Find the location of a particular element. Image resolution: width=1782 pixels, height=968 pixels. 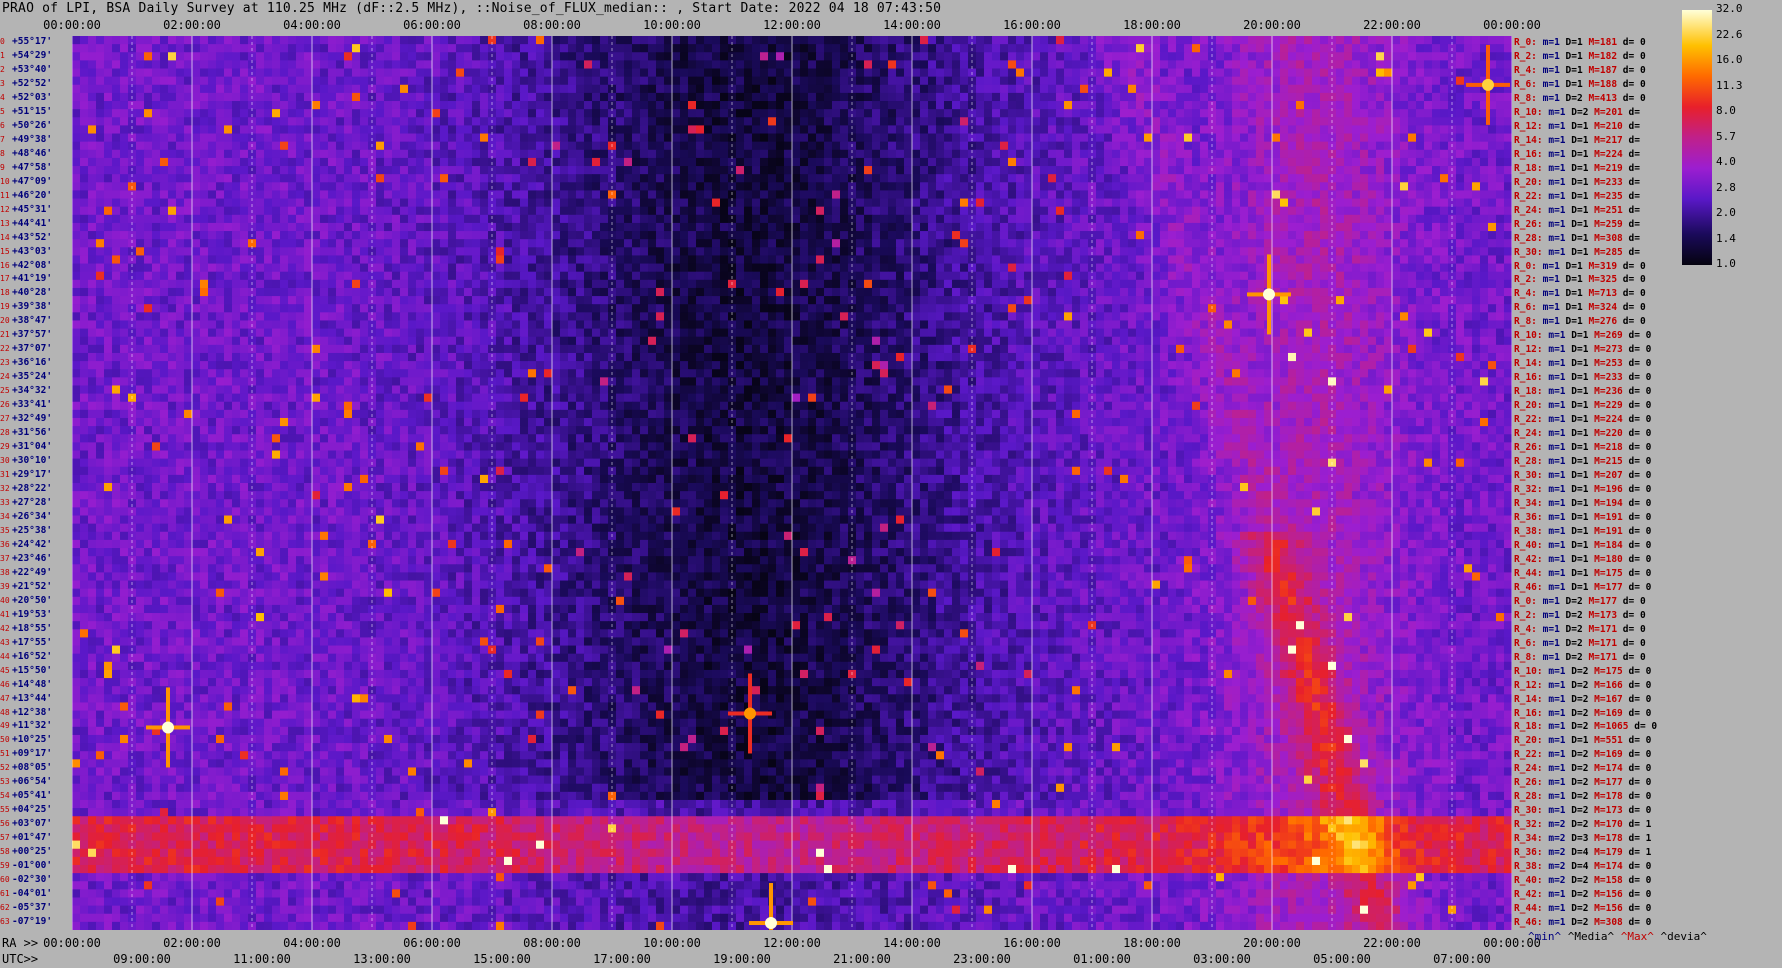

row-id: R_16: is located at coordinates (1528, 154).